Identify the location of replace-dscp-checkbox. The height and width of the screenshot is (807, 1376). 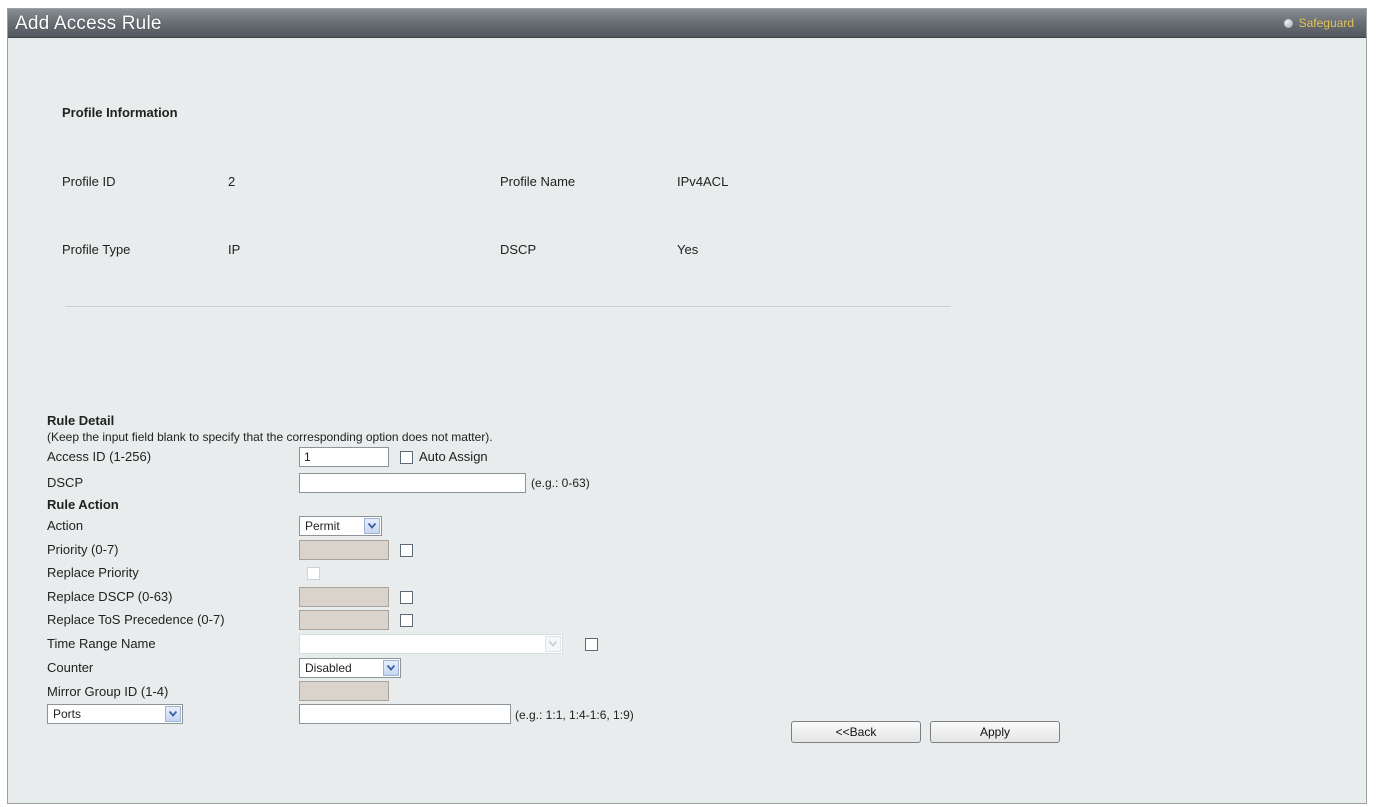
(406, 597).